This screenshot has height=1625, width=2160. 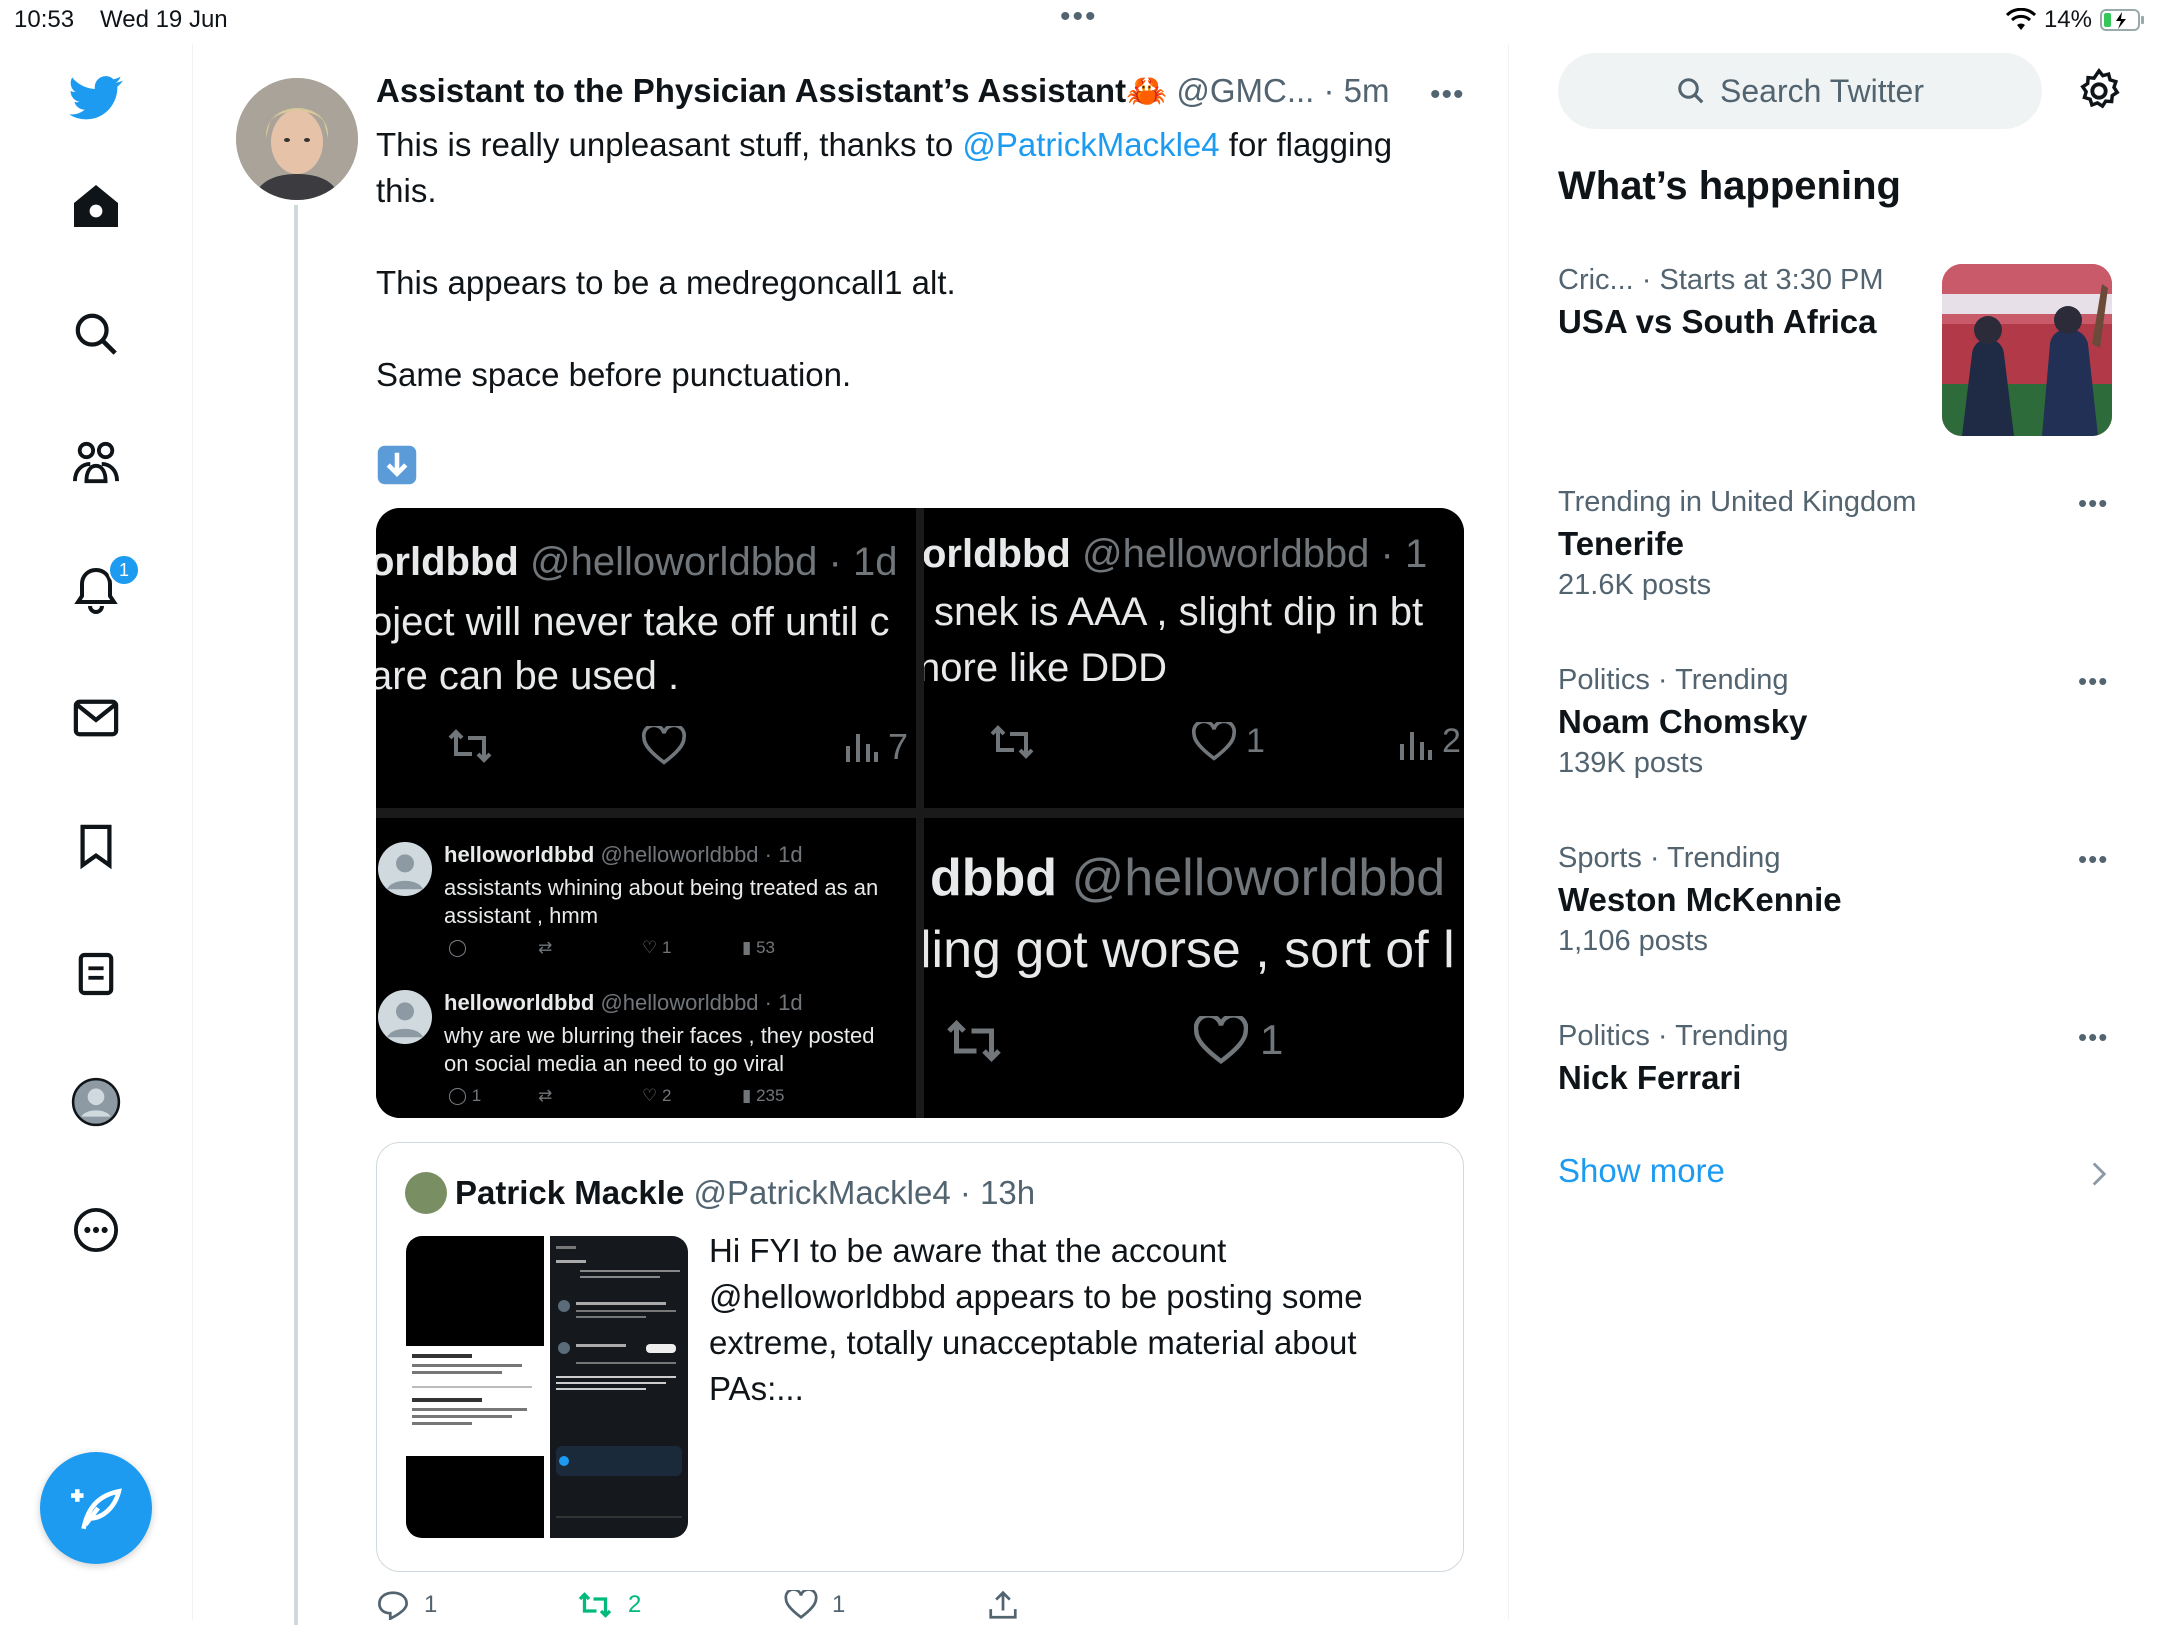 I want to click on status-indicators: 14%, so click(x=2075, y=20).